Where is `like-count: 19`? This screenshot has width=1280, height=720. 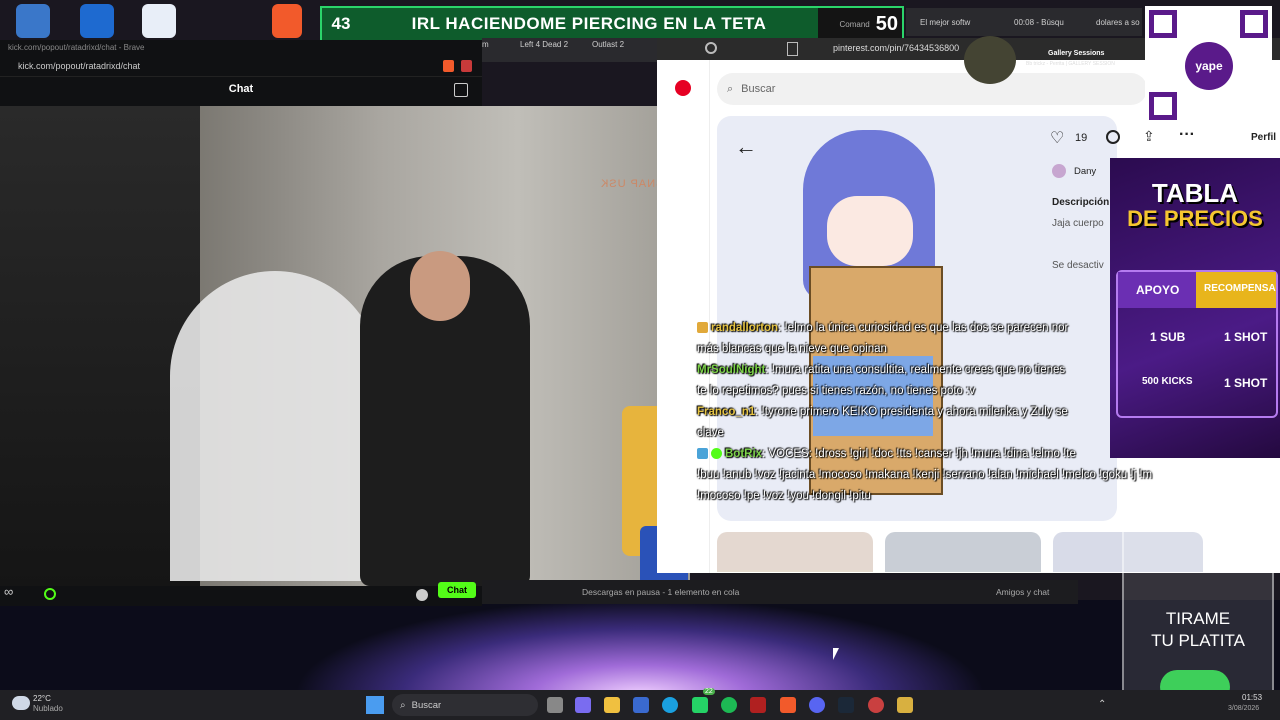
like-count: 19 is located at coordinates (1081, 138).